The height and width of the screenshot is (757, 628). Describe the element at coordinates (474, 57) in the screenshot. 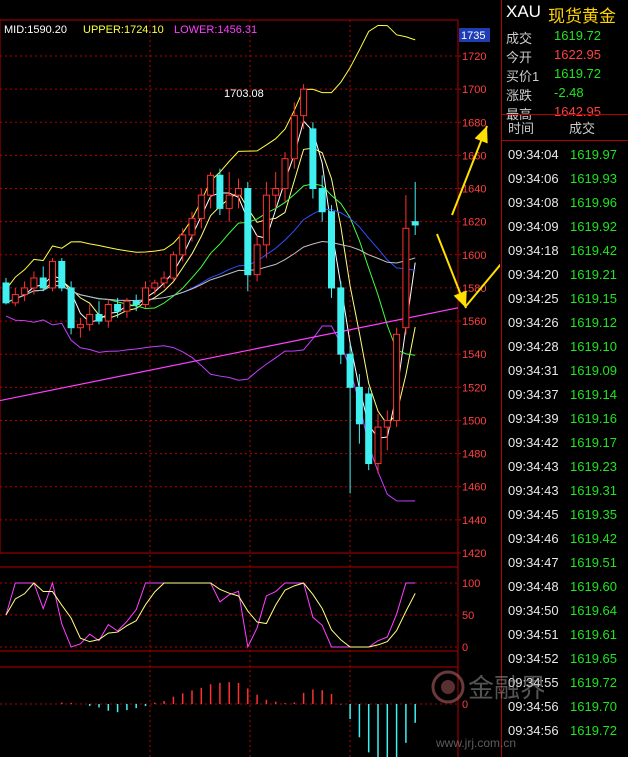

I see `price-tick-label: 1720` at that location.